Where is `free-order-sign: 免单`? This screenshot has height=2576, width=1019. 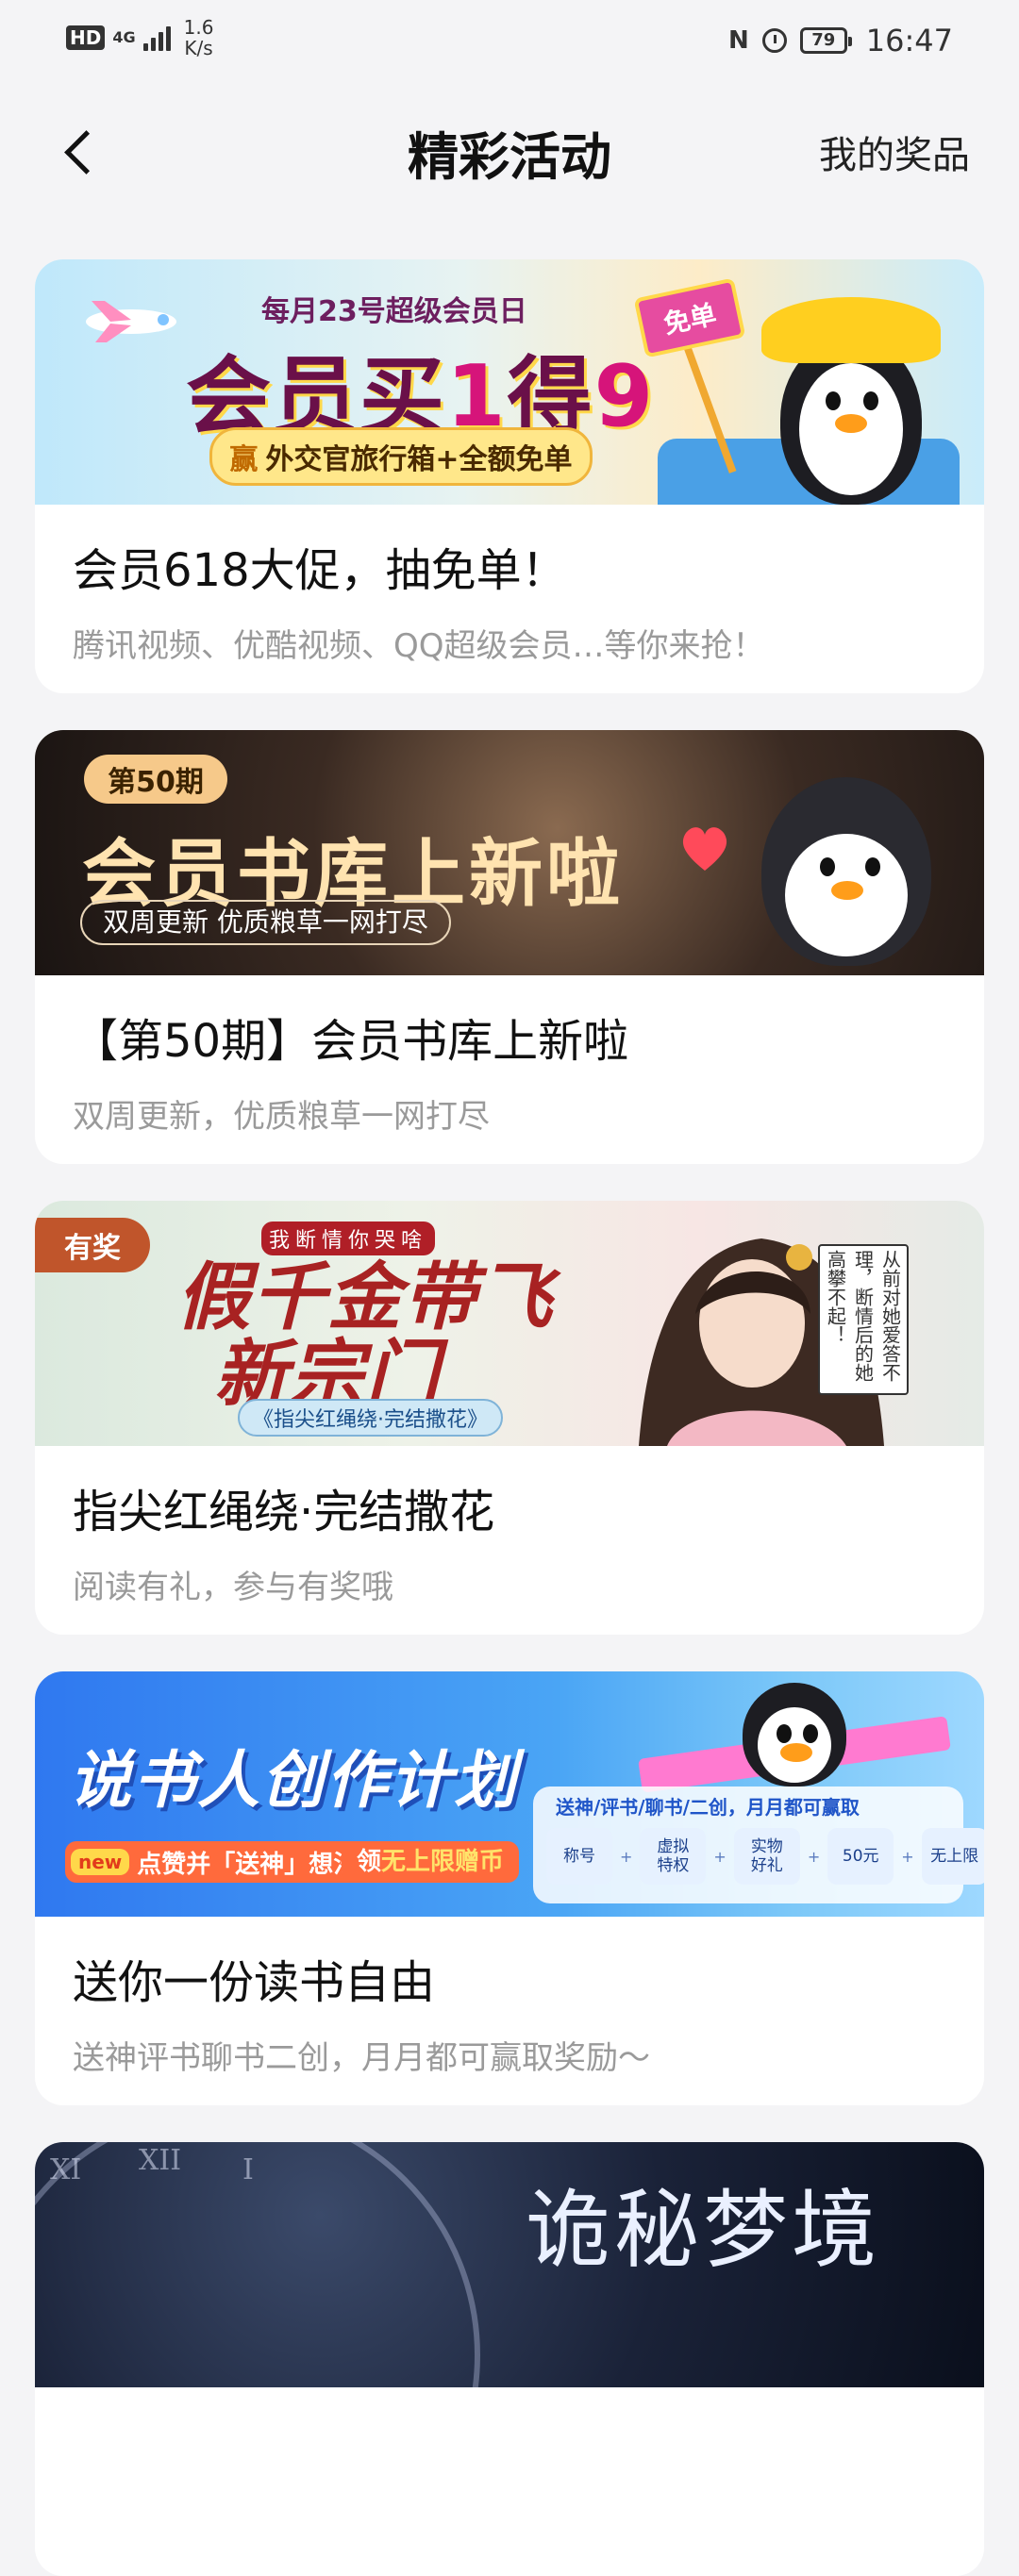 free-order-sign: 免单 is located at coordinates (689, 318).